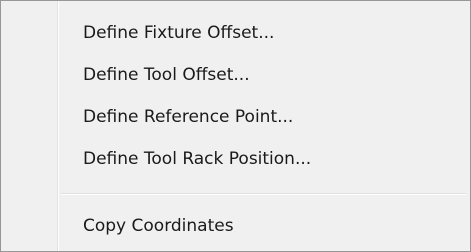 The image size is (471, 252). I want to click on menu-item-label: Copy Coordinates, so click(158, 226).